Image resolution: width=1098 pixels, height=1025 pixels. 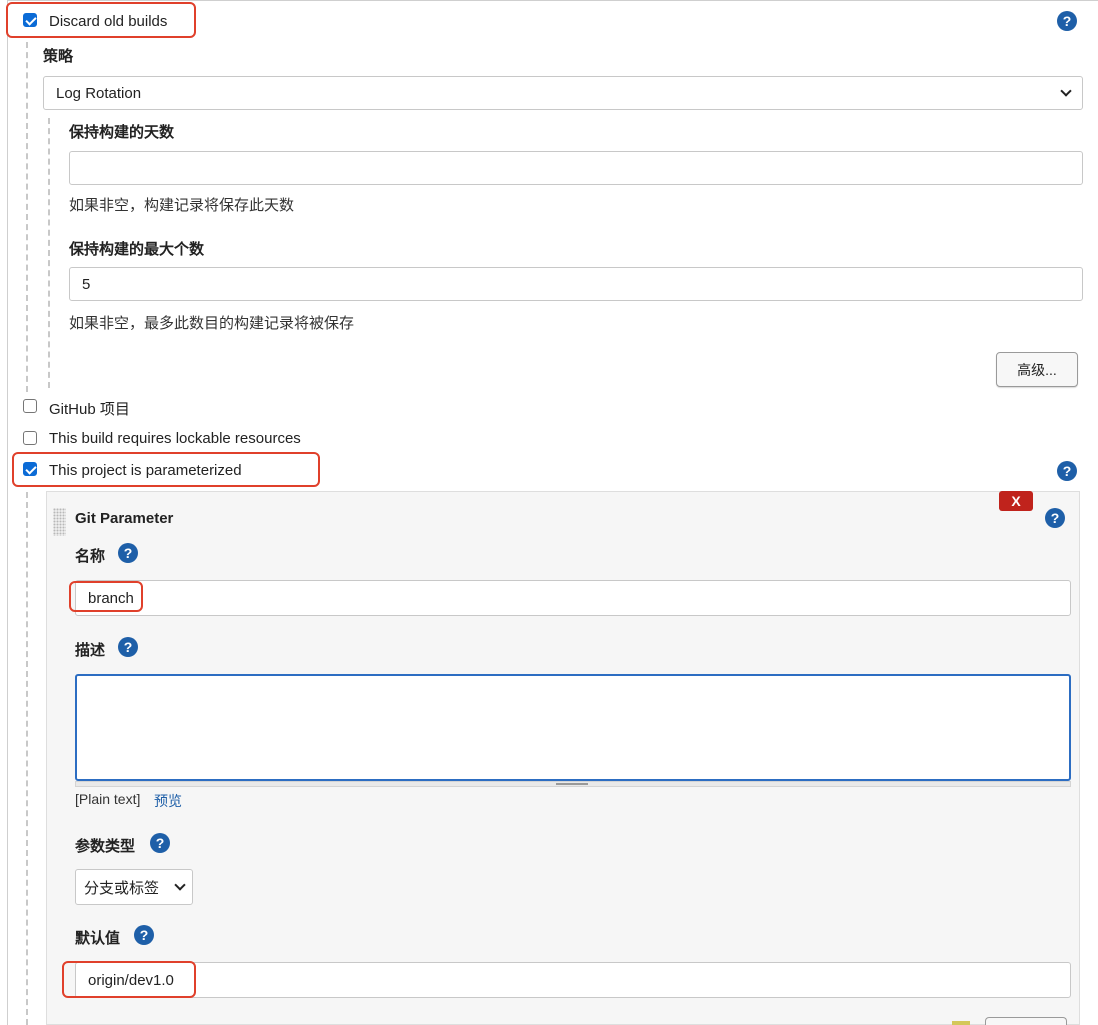 I want to click on github-project-label: GitHub 项目, so click(x=89, y=409).